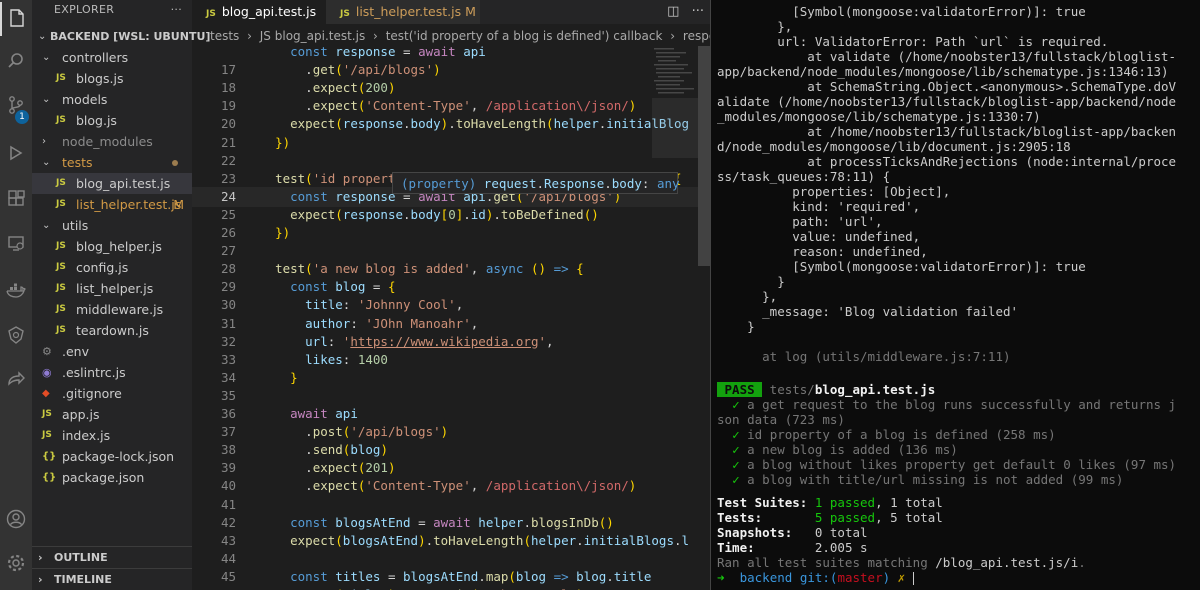 Image resolution: width=1200 pixels, height=590 pixels. What do you see at coordinates (112, 204) in the screenshot?
I see `tree-item: JS list_helper.test.js M` at bounding box center [112, 204].